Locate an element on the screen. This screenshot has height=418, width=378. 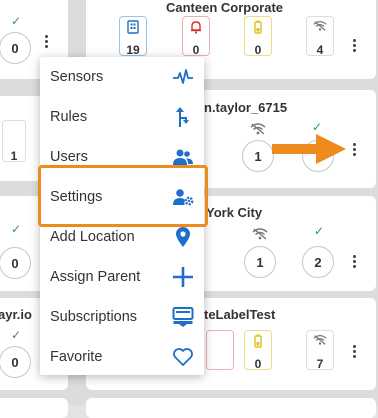
stat-value: 19 is located at coordinates (133, 50).